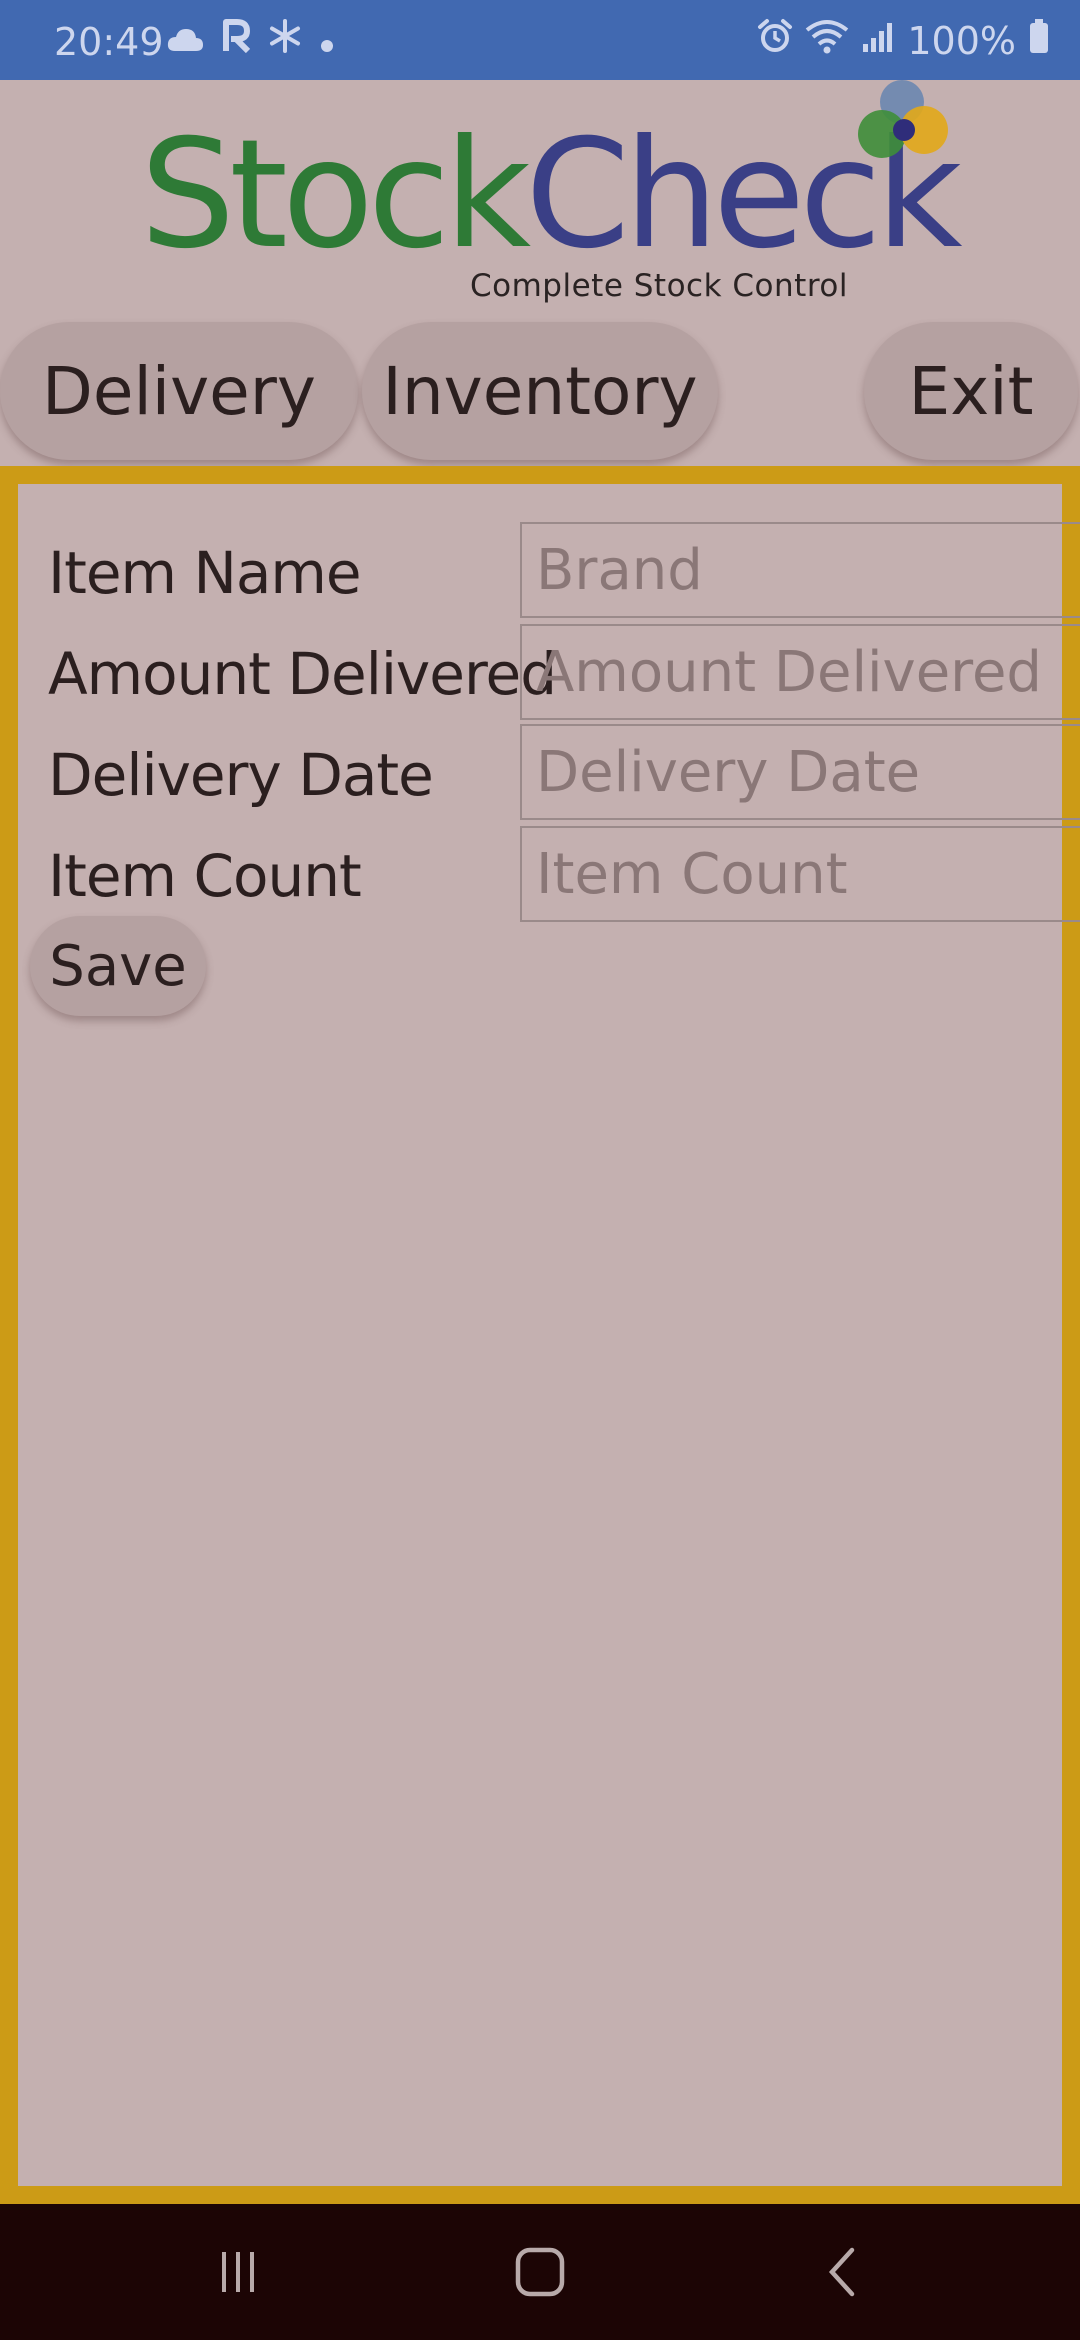  Describe the element at coordinates (800, 874) in the screenshot. I see `item-count-input` at that location.